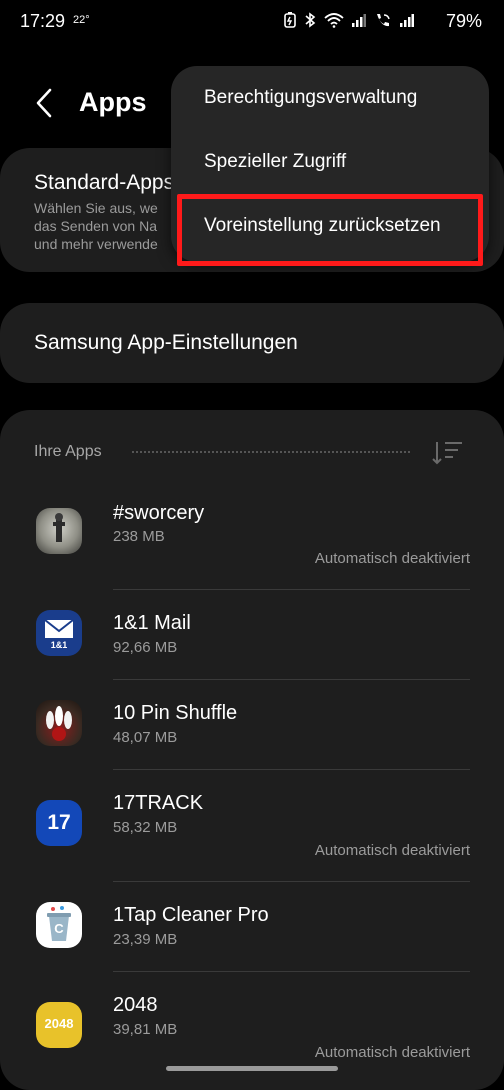 Image resolution: width=504 pixels, height=1090 pixels. I want to click on app-row-1tap-cleaner-pro: C 1Tap Cleaner Pro 23,39 MB, so click(252, 937).